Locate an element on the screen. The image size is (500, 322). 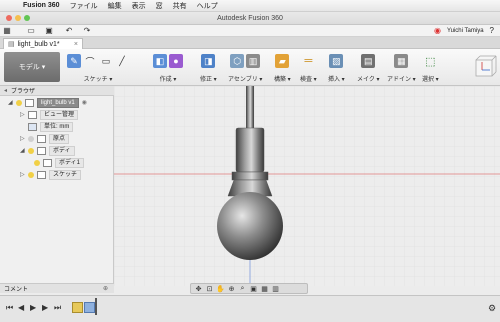
close-tab-icon: × is located at coordinates (76, 44).